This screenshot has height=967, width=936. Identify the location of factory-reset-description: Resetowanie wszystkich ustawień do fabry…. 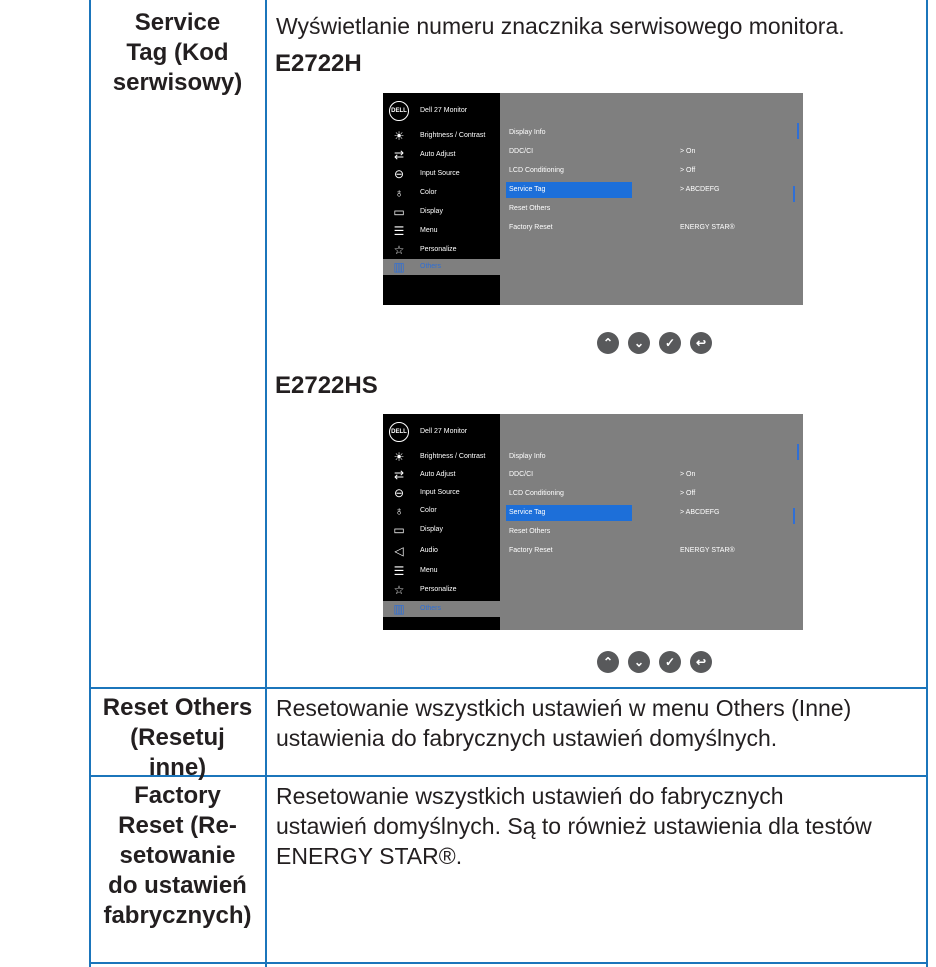
(574, 826).